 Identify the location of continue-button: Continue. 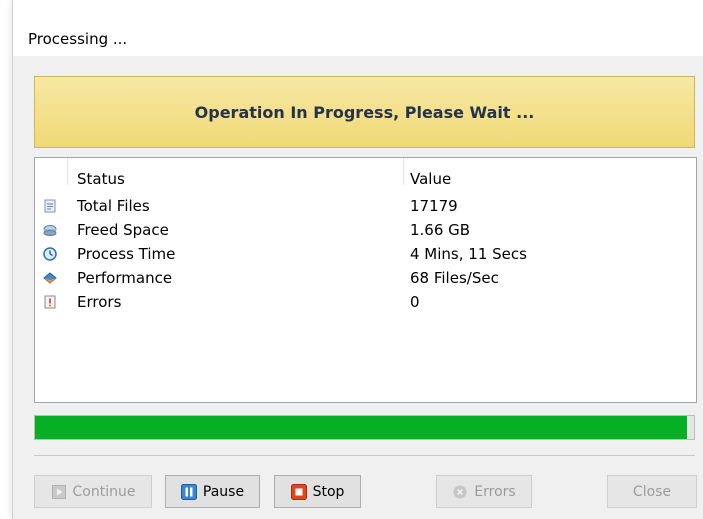
(93, 491).